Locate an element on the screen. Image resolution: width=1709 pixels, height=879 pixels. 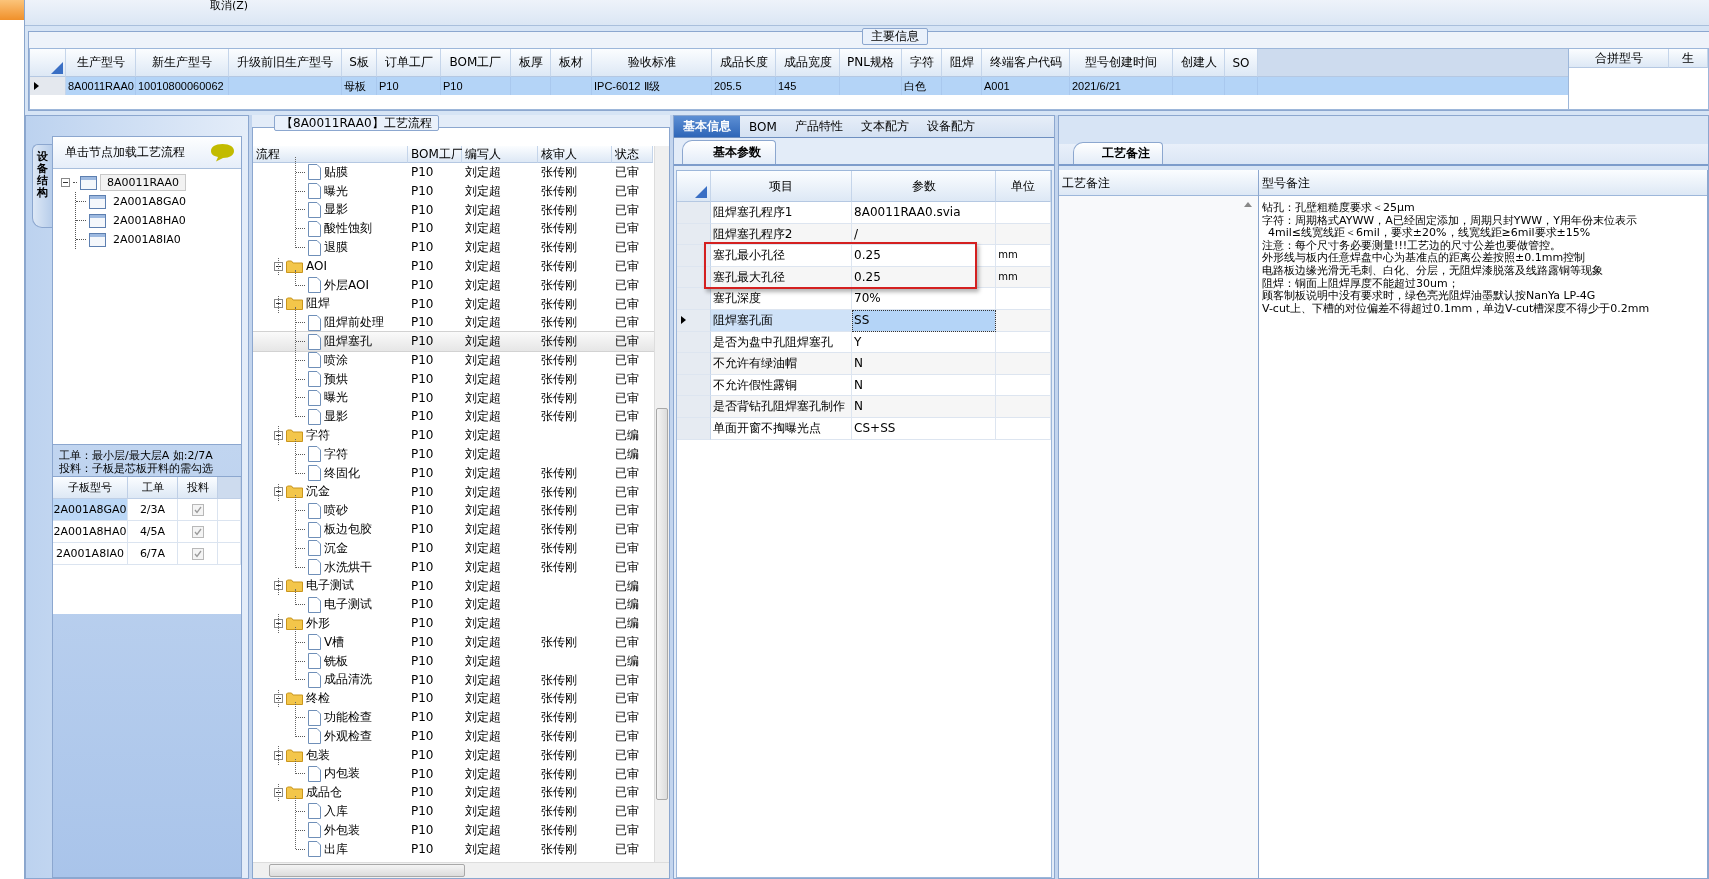
column-header: 合拼型号 is located at coordinates (1619, 58).